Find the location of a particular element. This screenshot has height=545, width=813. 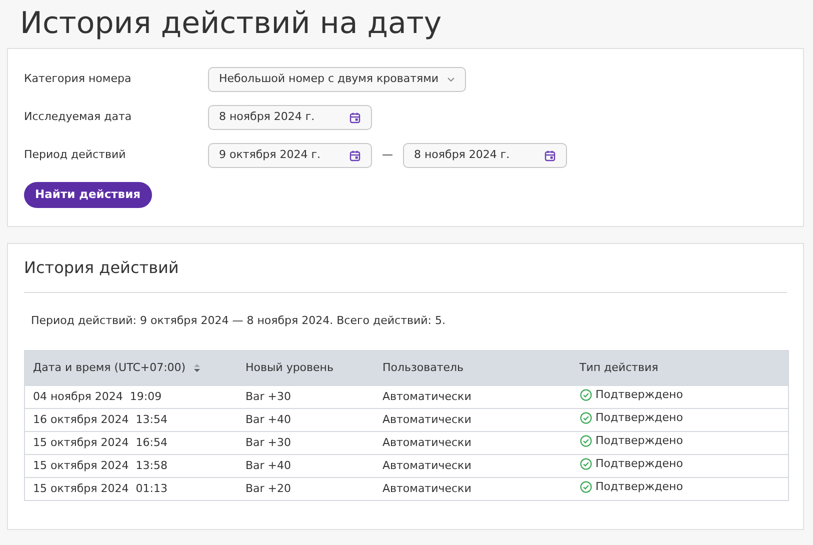

table-cell: 15 октября 2024 16:54 is located at coordinates (100, 442).